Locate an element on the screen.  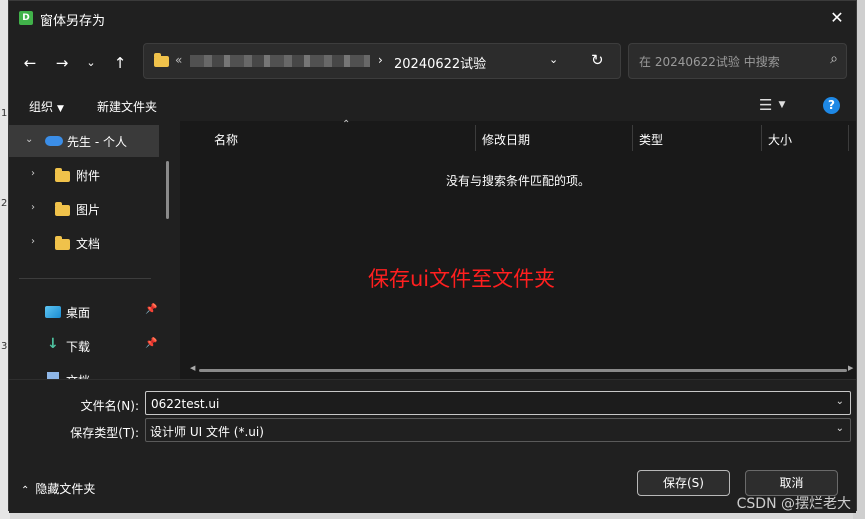
nav-item-documents-folder: › 文档 is located at coordinates (84, 243).